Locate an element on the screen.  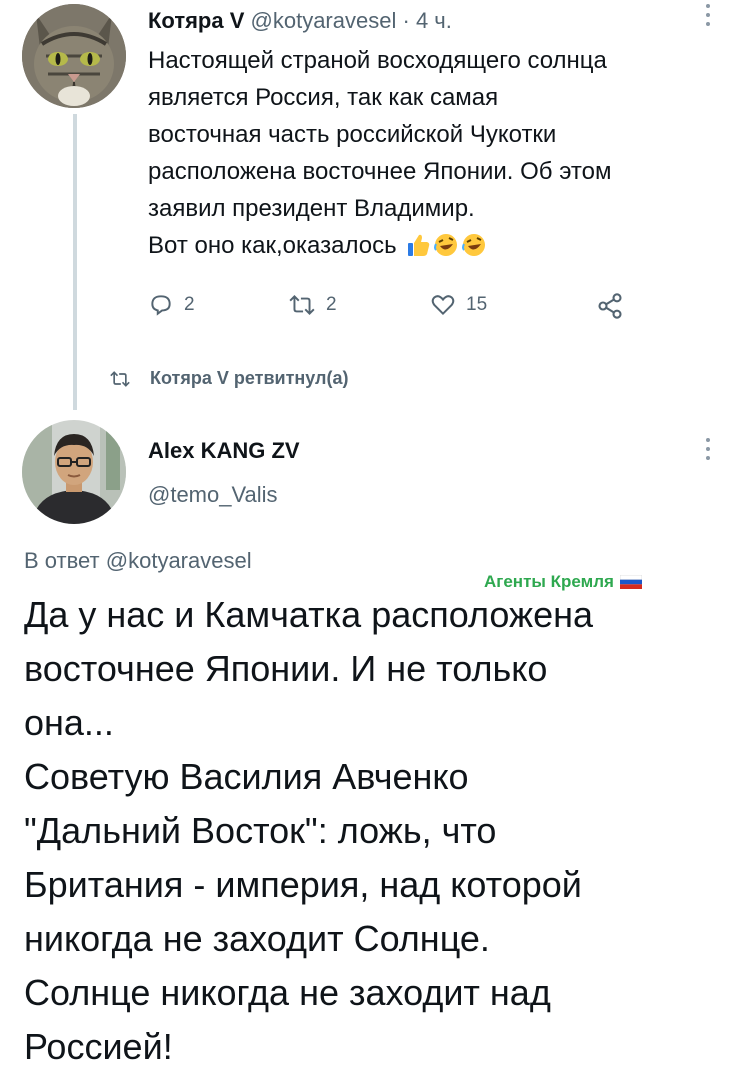
avatar-alex-kang is located at coordinates (74, 472).